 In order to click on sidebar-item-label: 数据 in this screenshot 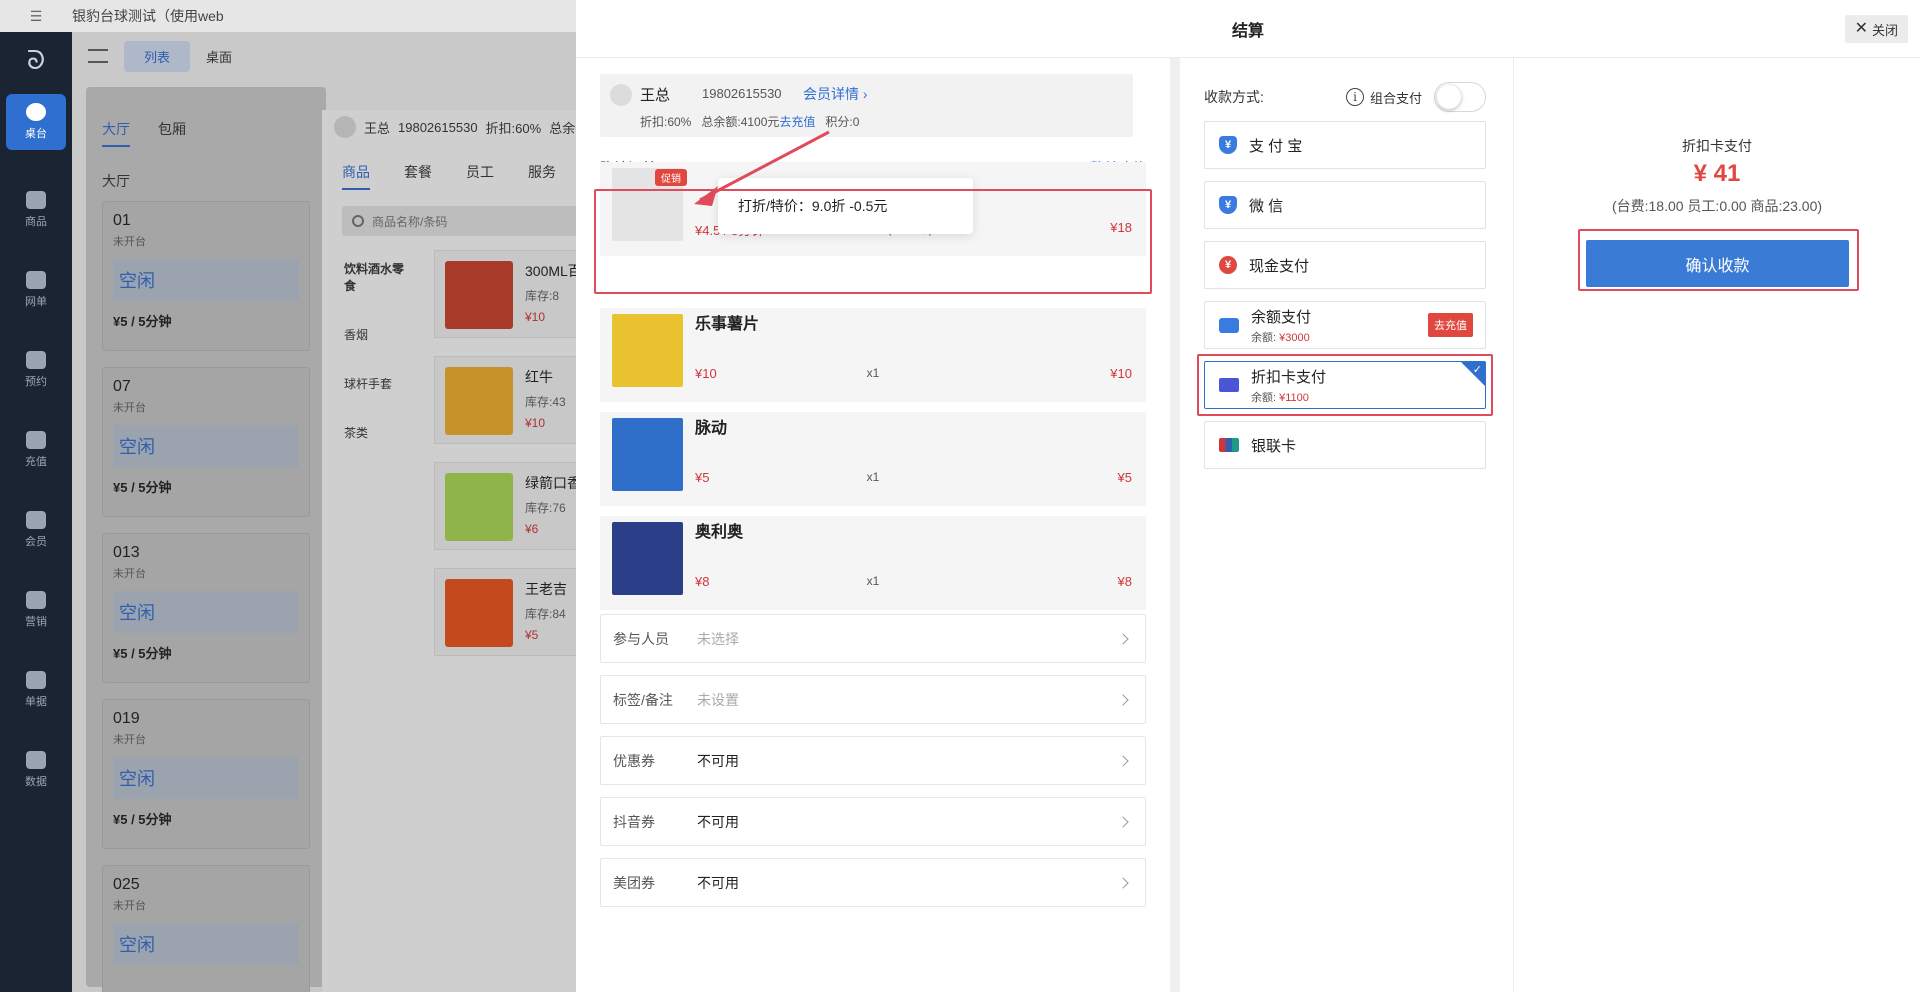, I will do `click(36, 782)`.